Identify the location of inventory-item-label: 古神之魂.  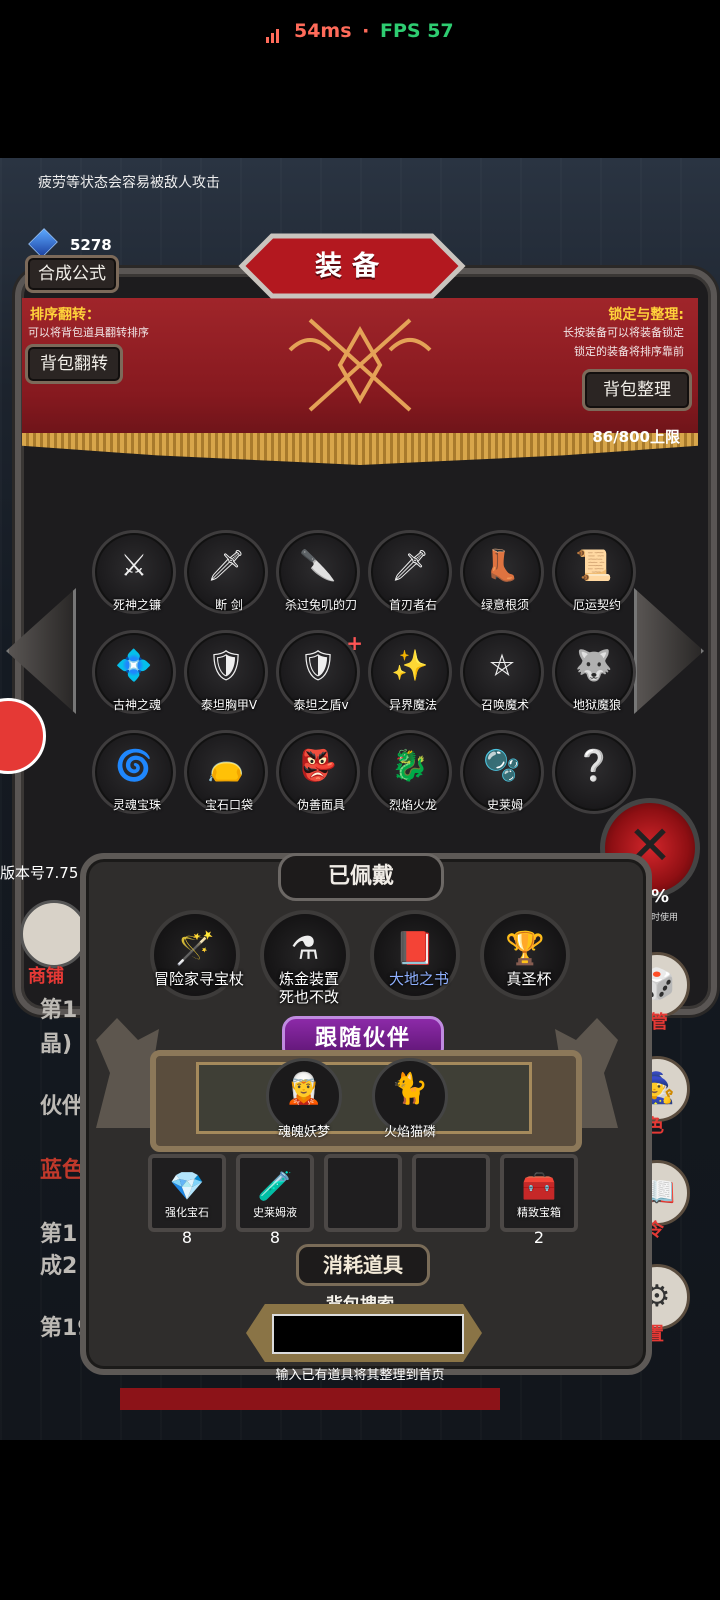
(136, 705).